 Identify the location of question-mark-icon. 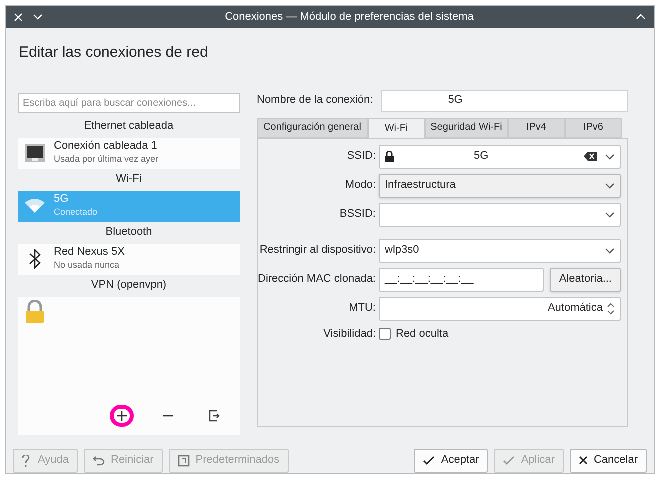
(27, 461).